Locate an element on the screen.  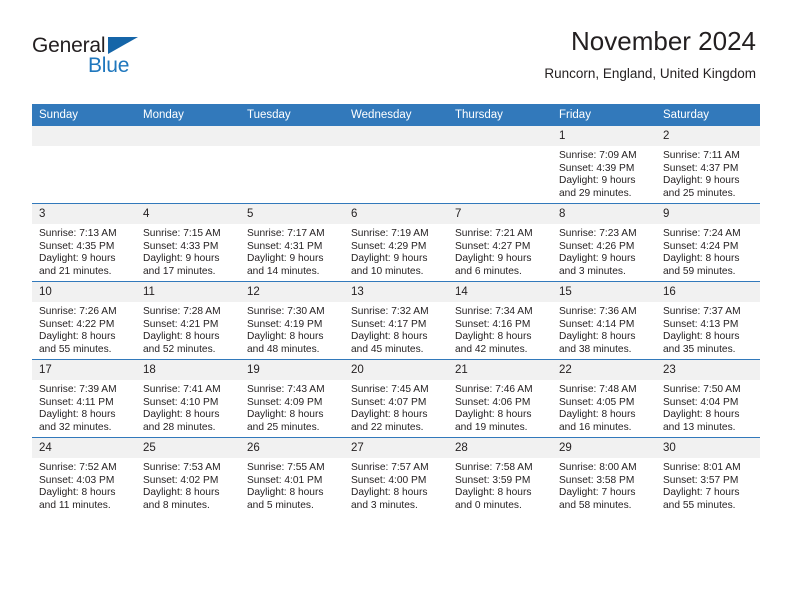
daylight-duration-line2: and 11 minutes. is located at coordinates (75, 505).